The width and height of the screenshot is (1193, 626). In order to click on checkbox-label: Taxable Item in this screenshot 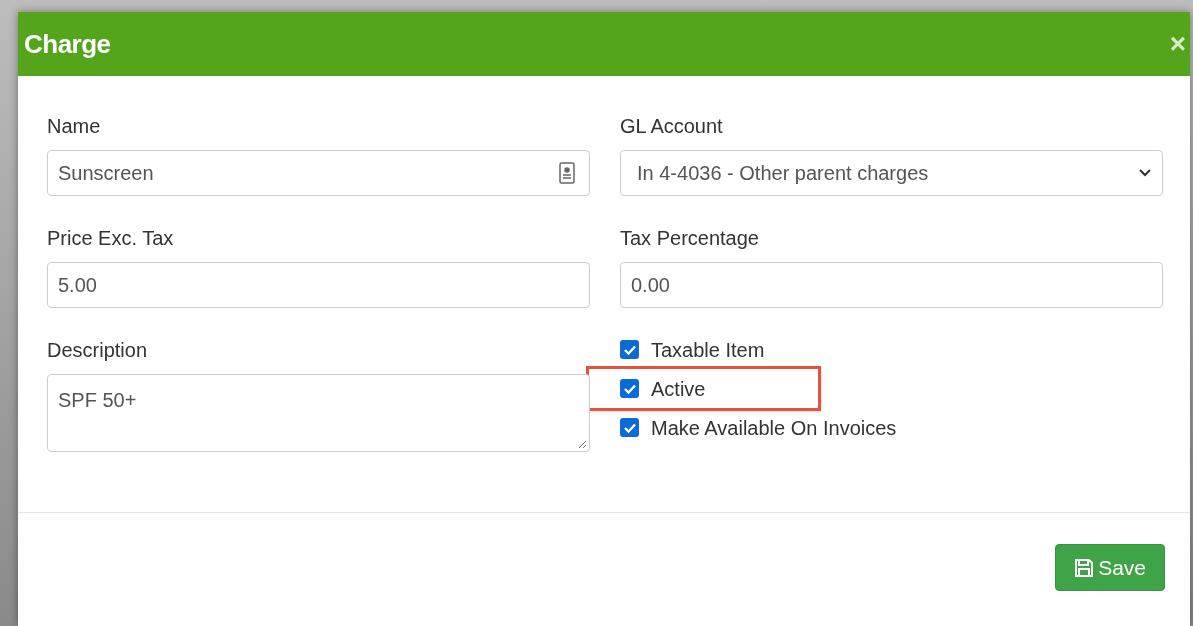, I will do `click(708, 350)`.